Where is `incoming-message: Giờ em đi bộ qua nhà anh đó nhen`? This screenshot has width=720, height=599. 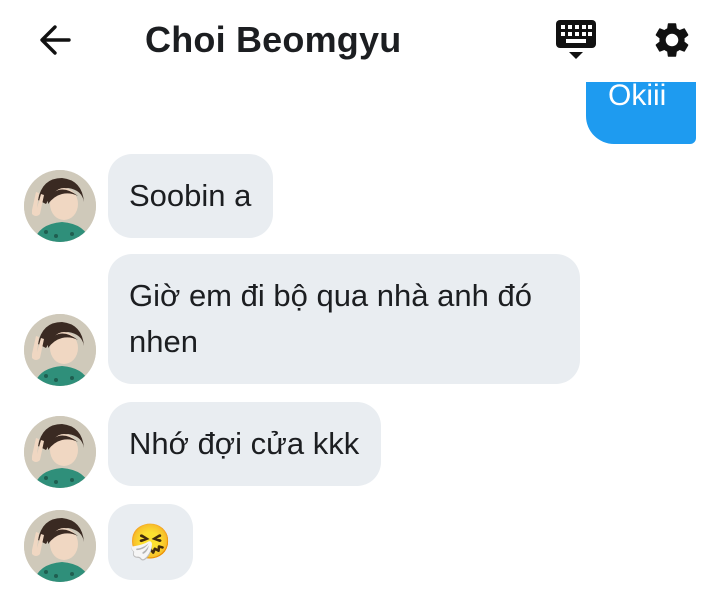 incoming-message: Giờ em đi bộ qua nhà anh đó nhen is located at coordinates (344, 319).